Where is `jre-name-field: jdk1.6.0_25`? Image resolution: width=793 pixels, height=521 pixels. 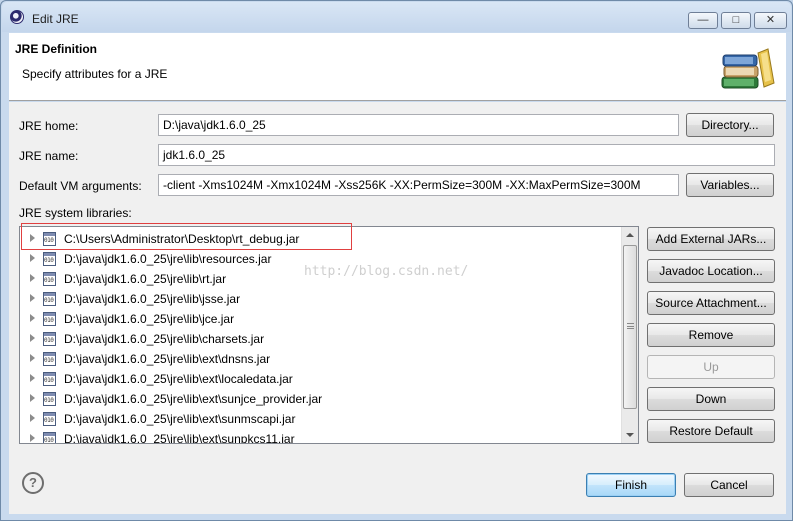 jre-name-field: jdk1.6.0_25 is located at coordinates (466, 155).